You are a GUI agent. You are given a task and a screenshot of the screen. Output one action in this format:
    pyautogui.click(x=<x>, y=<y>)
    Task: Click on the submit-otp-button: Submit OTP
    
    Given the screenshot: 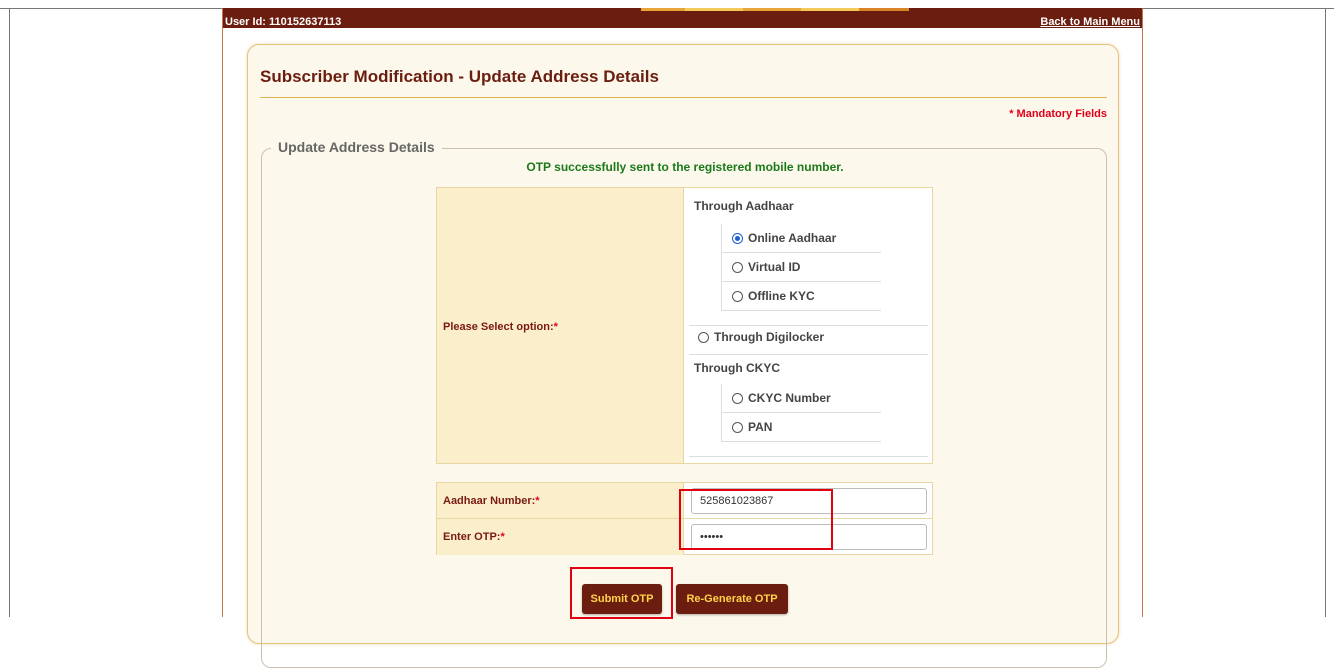 What is the action you would take?
    pyautogui.click(x=622, y=599)
    